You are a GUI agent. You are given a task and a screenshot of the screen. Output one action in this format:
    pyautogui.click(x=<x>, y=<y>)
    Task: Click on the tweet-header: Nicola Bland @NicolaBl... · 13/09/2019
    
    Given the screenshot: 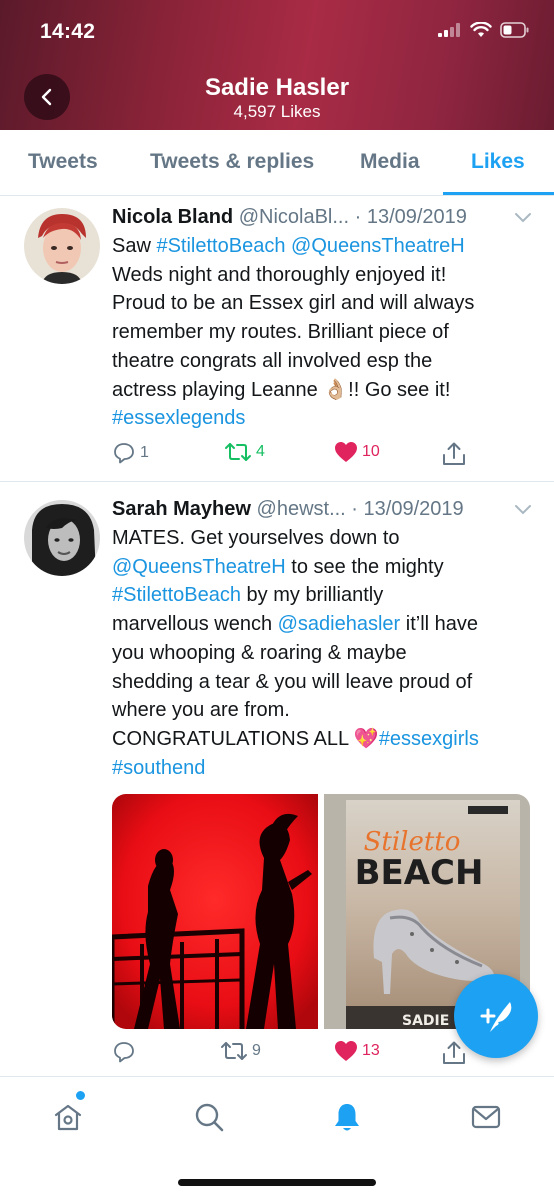 What is the action you would take?
    pyautogui.click(x=289, y=217)
    